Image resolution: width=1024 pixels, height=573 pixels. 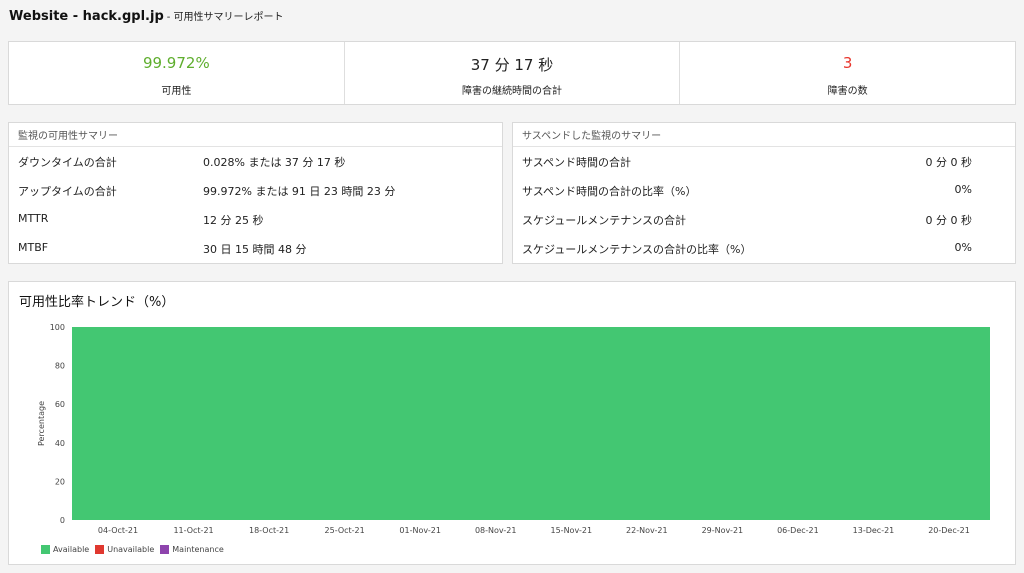 I want to click on page-subtitle: - 可用性サマリーレポート, so click(x=225, y=17).